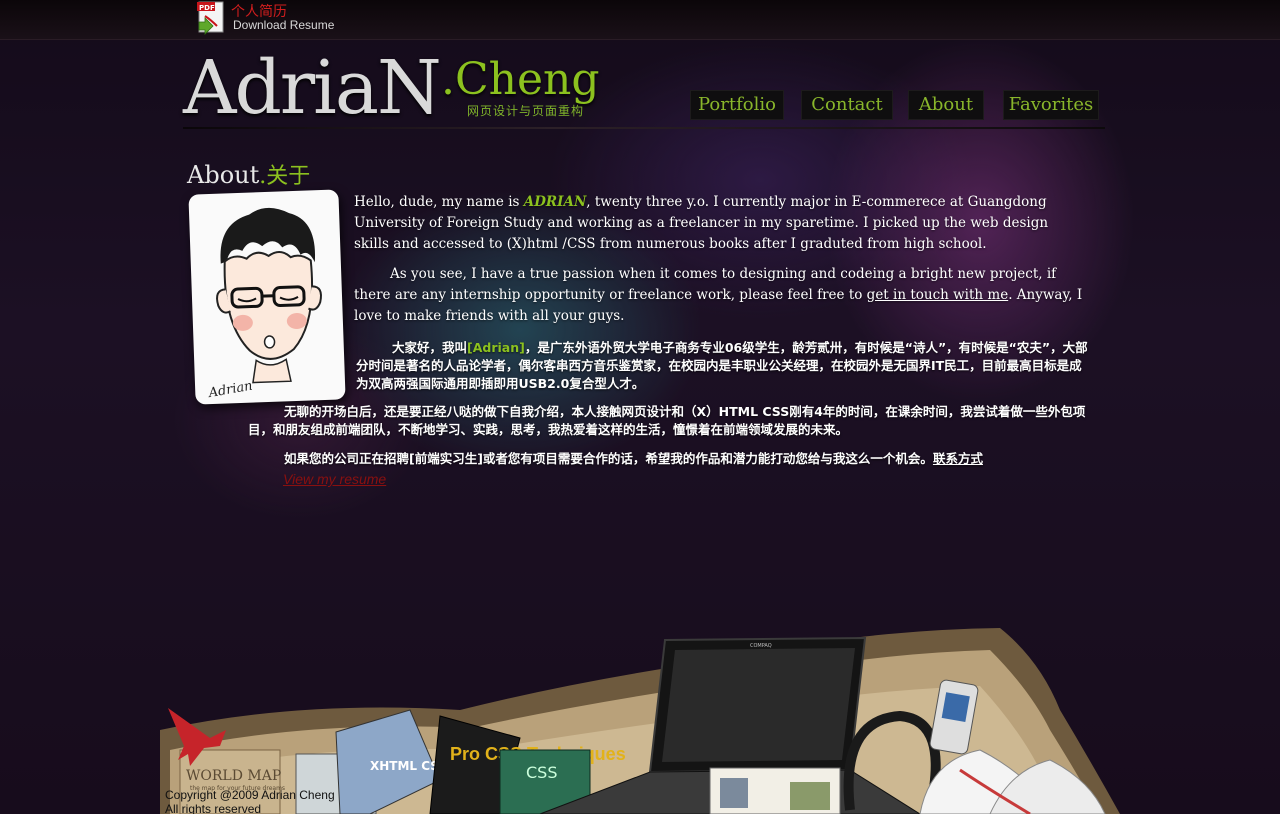 The image size is (1280, 814). What do you see at coordinates (958, 458) in the screenshot?
I see `contact-link-cn: 联系方式` at bounding box center [958, 458].